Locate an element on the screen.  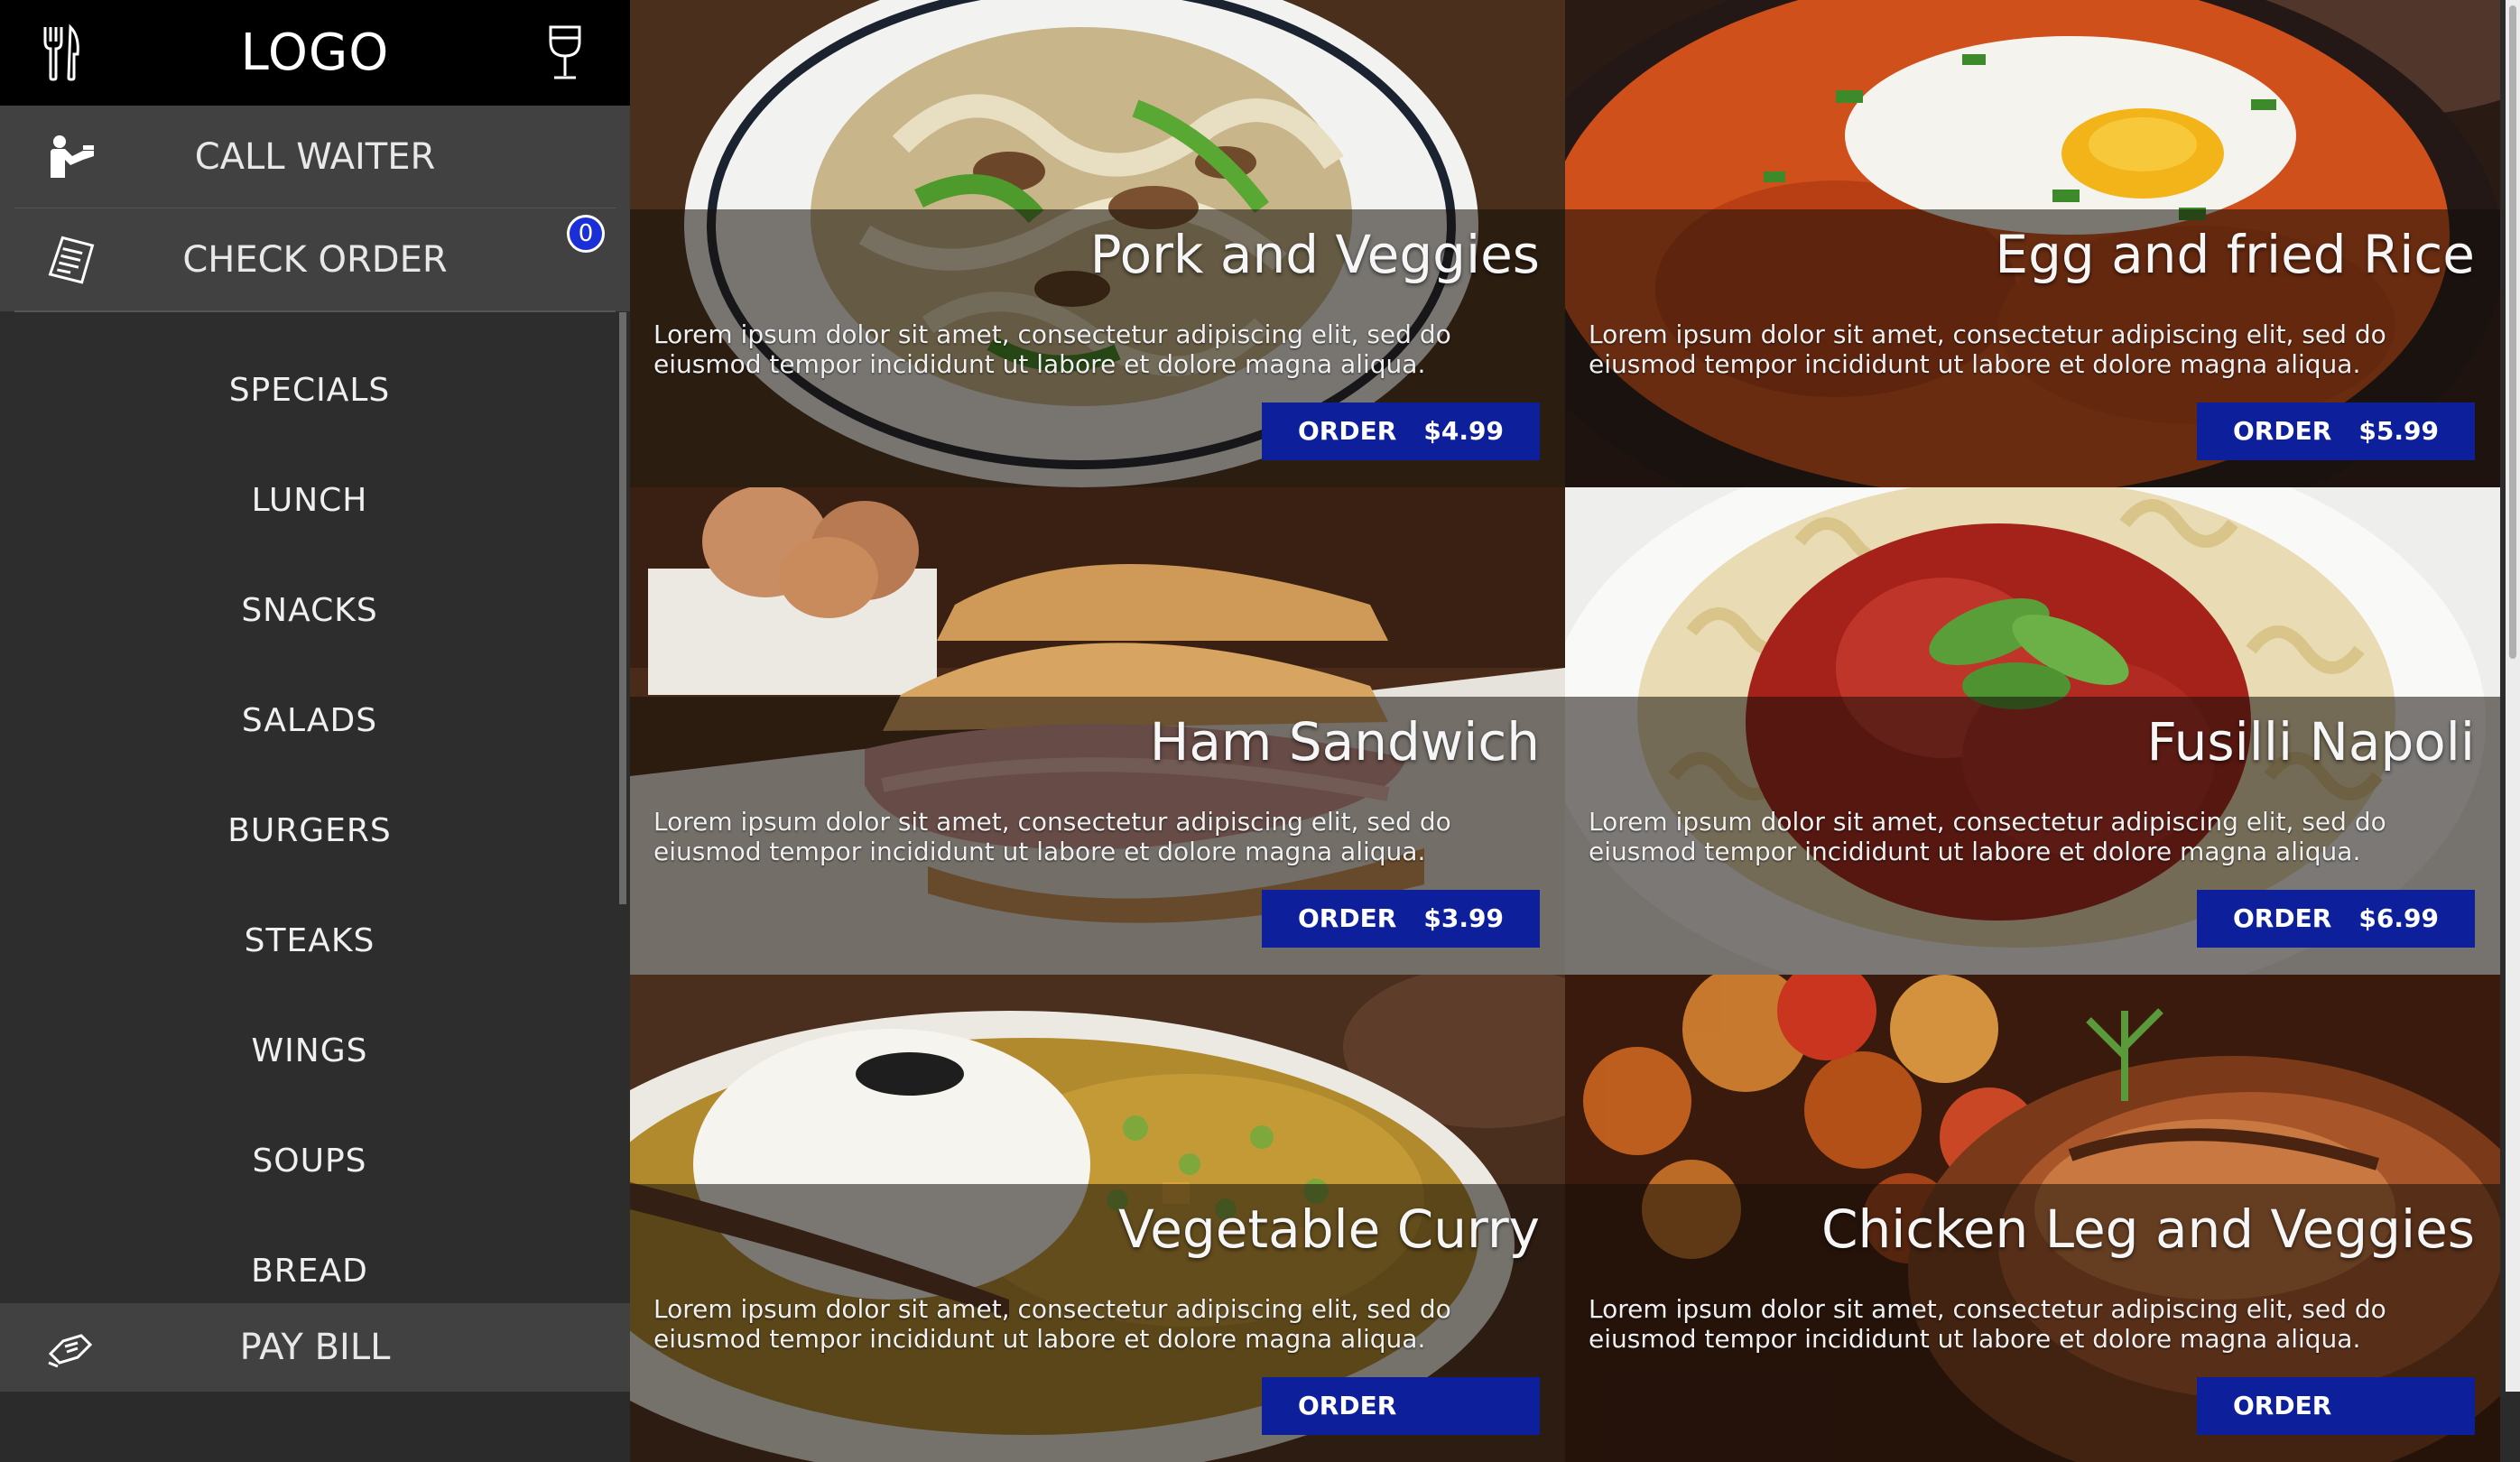
category-lunch: LUNCH is located at coordinates (309, 500).